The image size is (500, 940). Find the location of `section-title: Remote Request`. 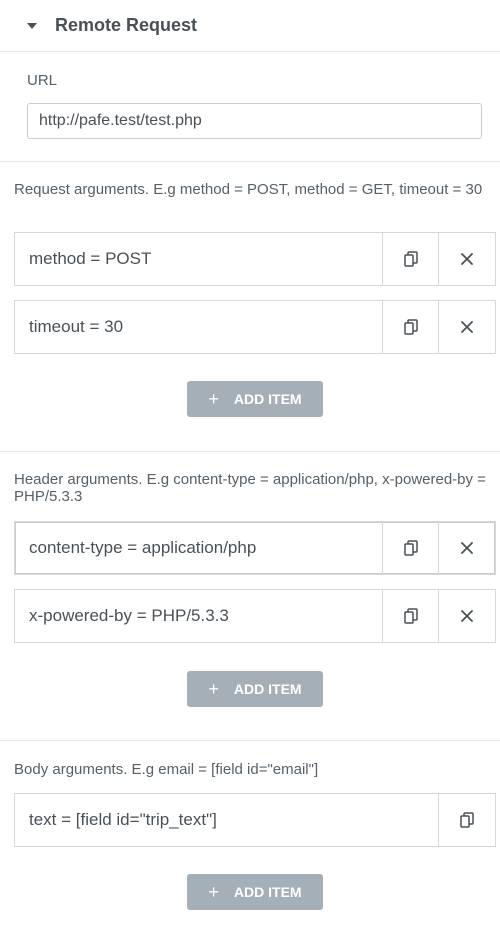

section-title: Remote Request is located at coordinates (126, 25).